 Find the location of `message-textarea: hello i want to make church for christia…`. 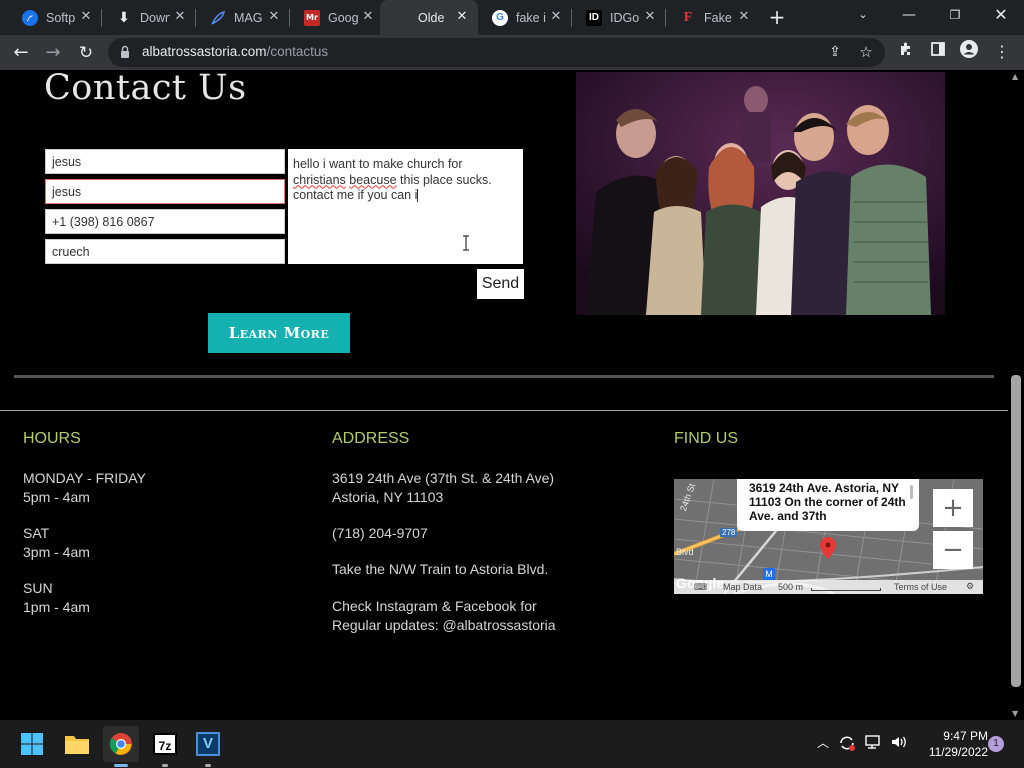

message-textarea: hello i want to make church for christia… is located at coordinates (405, 206).